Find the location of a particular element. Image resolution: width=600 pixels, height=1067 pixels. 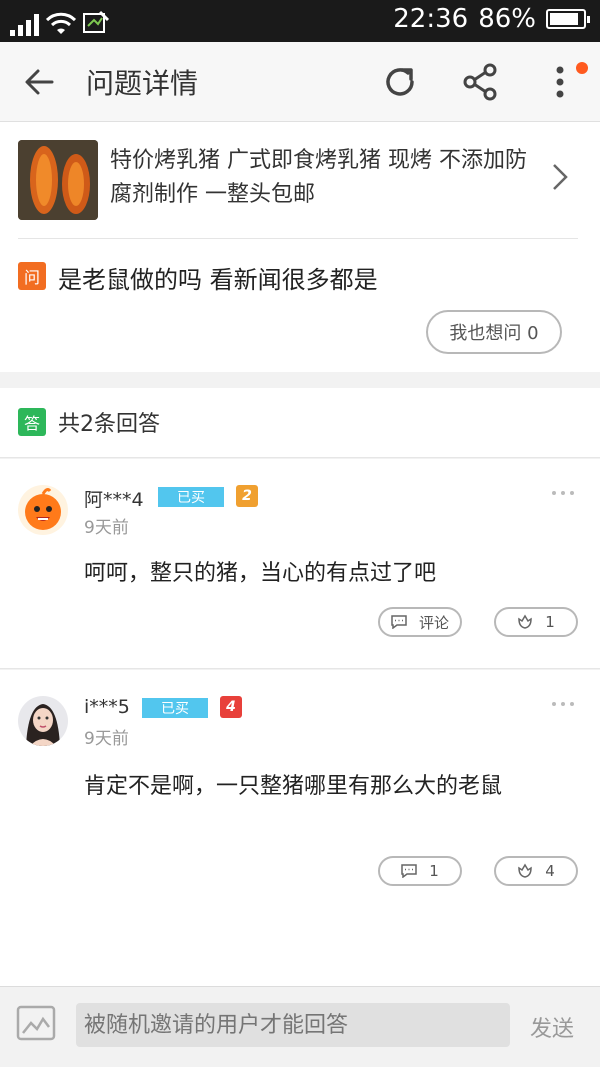

signal-icon is located at coordinates (24, 25).